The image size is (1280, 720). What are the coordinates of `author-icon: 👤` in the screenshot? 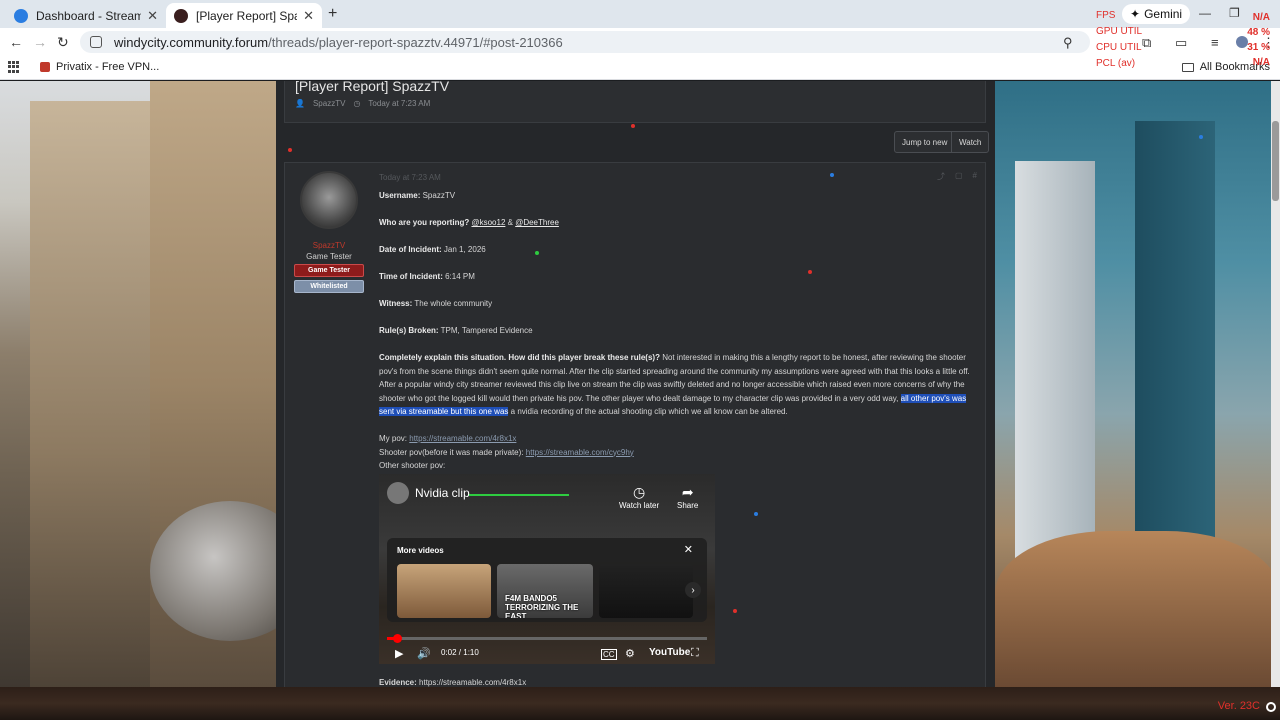 It's located at (300, 103).